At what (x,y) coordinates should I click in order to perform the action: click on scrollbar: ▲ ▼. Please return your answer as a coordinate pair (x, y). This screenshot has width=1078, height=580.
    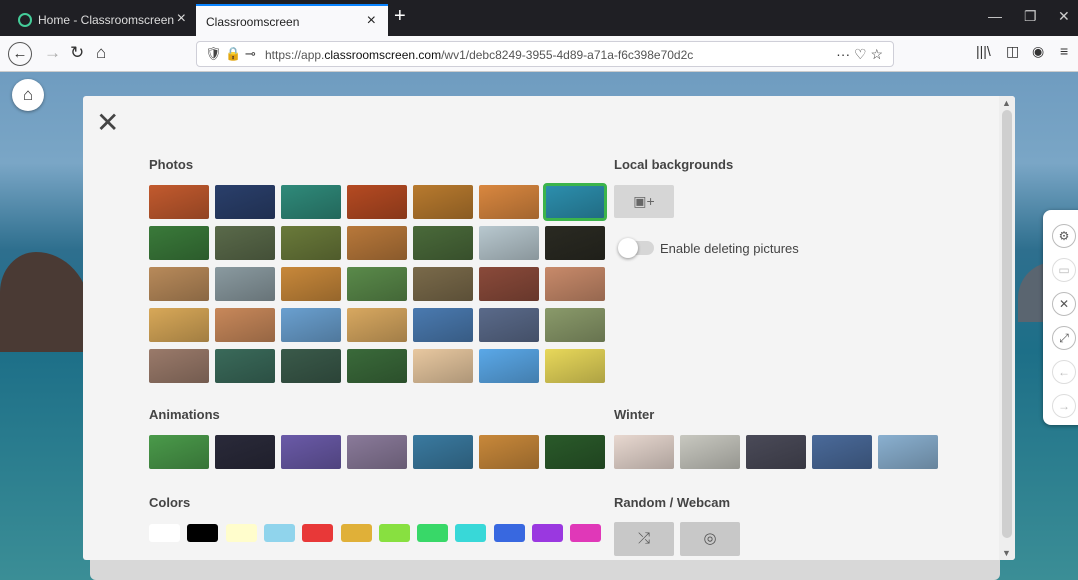
    Looking at the image, I should click on (1007, 328).